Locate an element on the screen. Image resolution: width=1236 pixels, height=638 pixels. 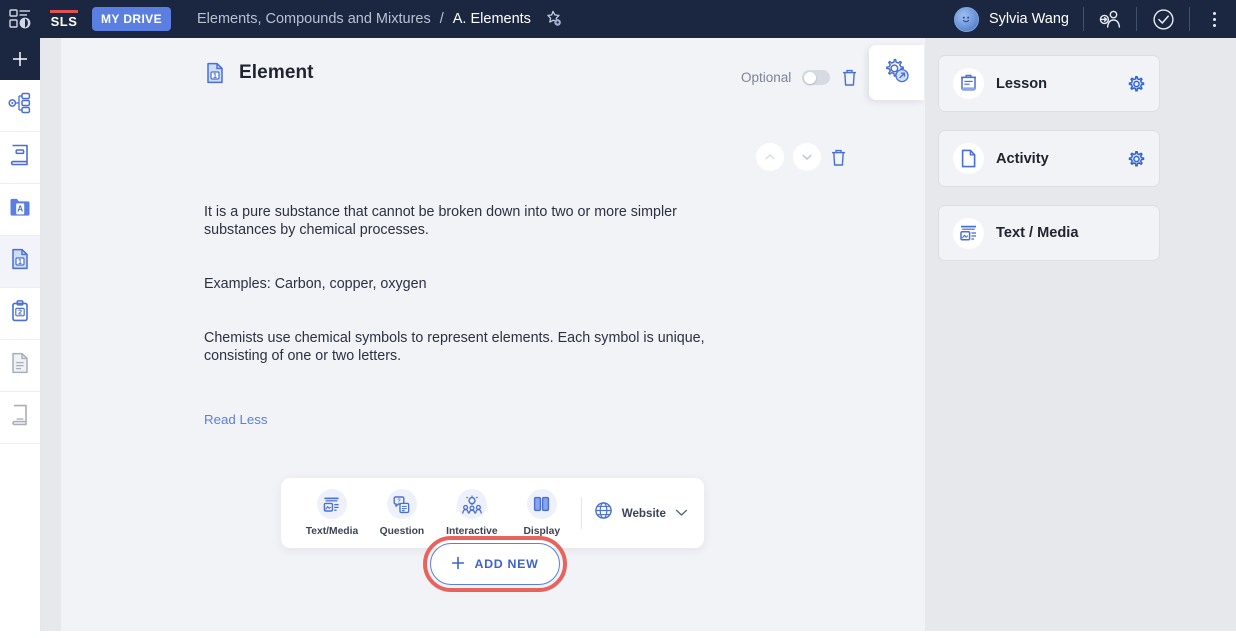
gear-expand-icon is located at coordinates (896, 73).